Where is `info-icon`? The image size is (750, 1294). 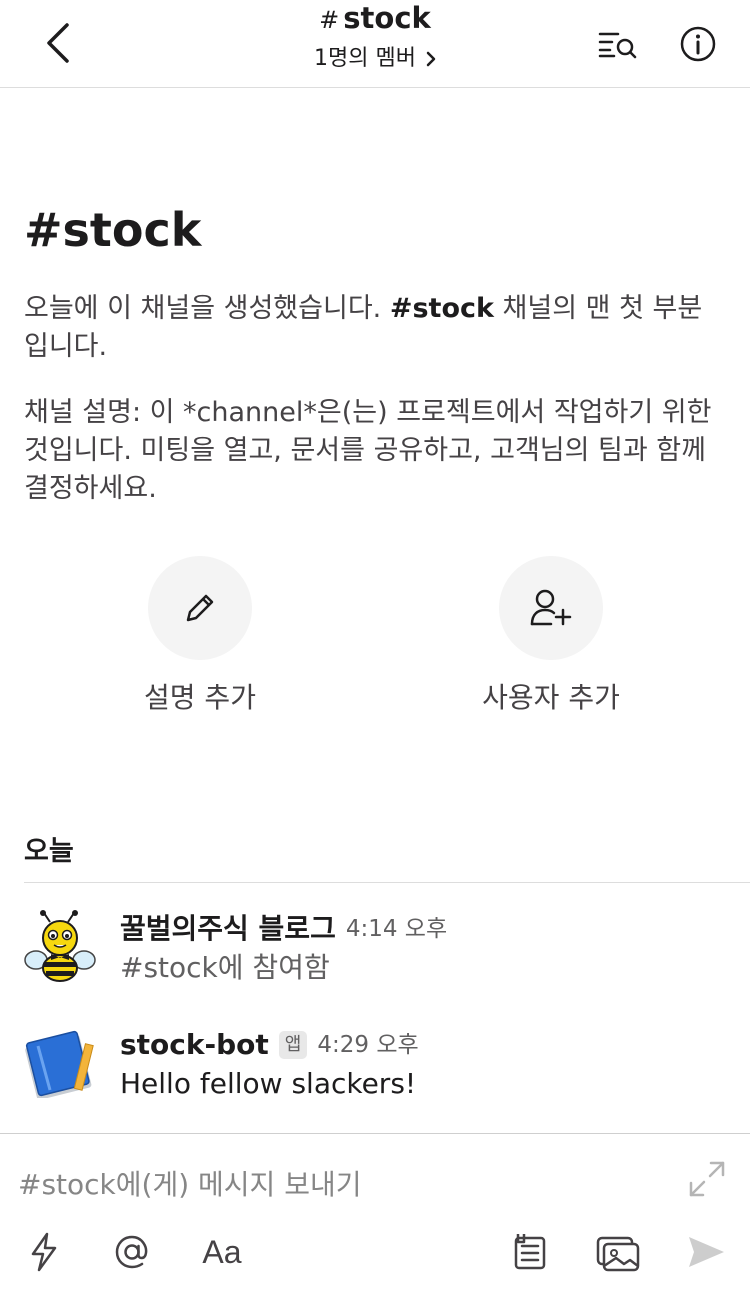 info-icon is located at coordinates (698, 44).